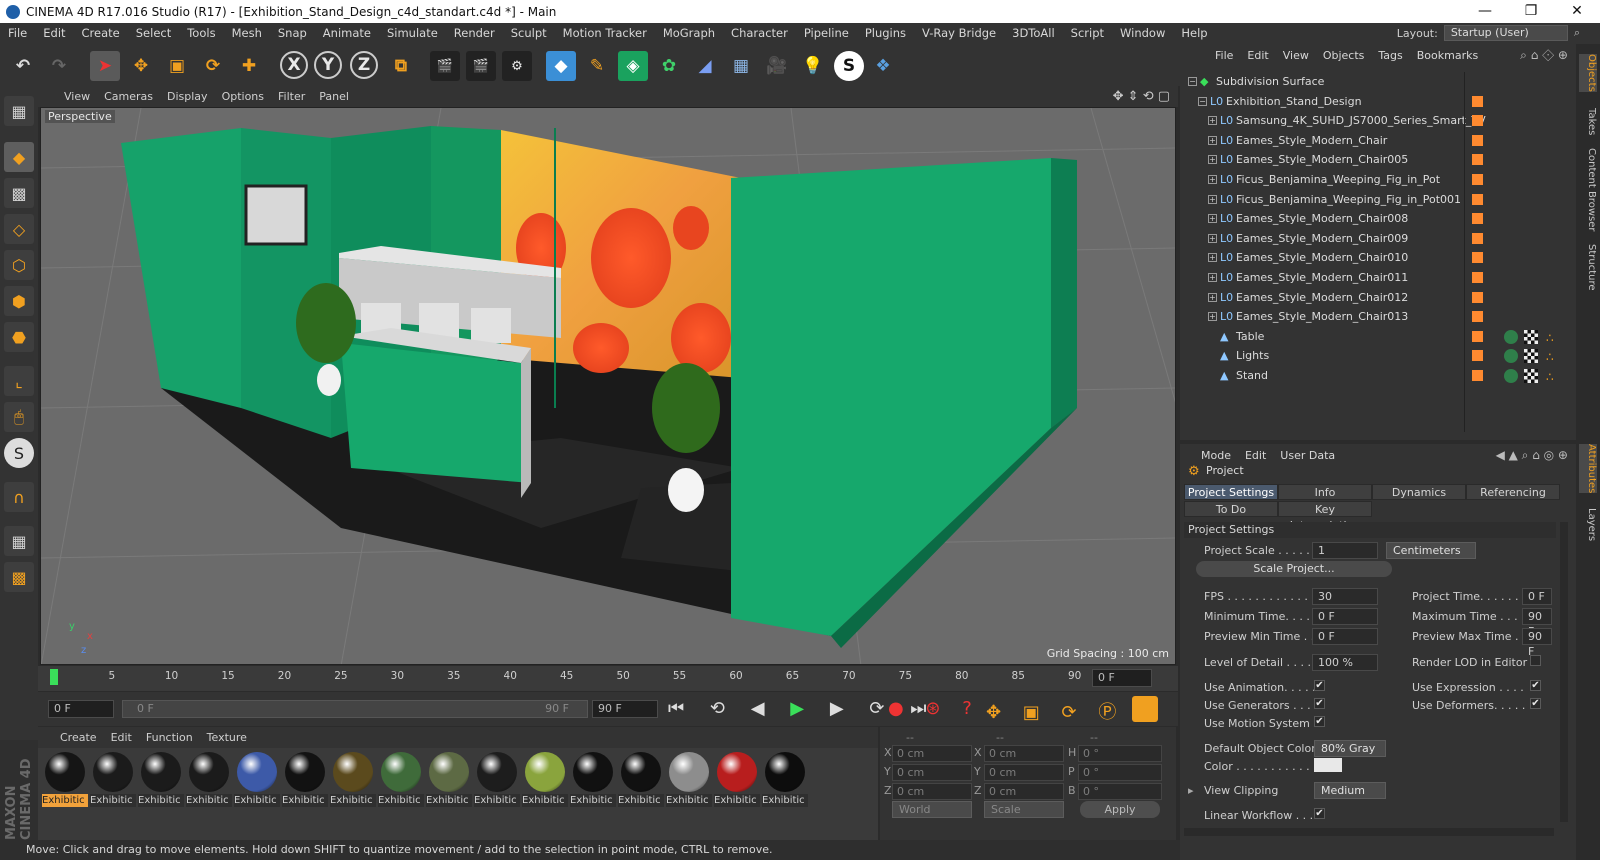 The image size is (1600, 860). I want to click on viewport-menu-display: Display, so click(187, 96).